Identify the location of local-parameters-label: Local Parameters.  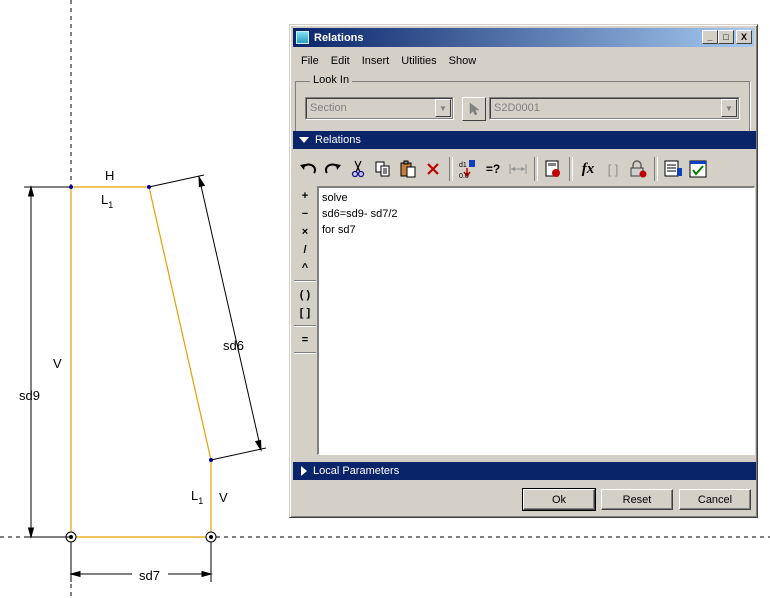
(356, 471).